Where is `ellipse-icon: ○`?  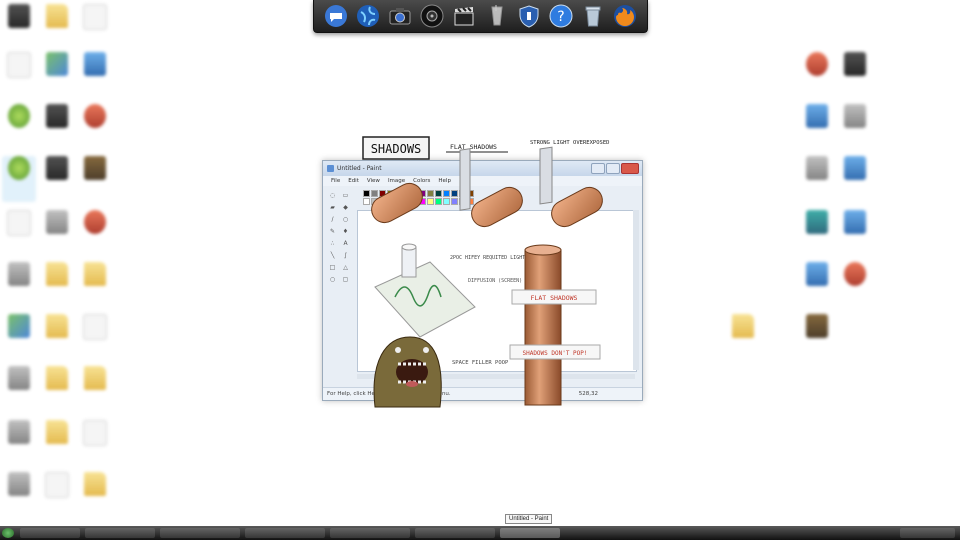
ellipse-icon: ○ is located at coordinates (332, 279).